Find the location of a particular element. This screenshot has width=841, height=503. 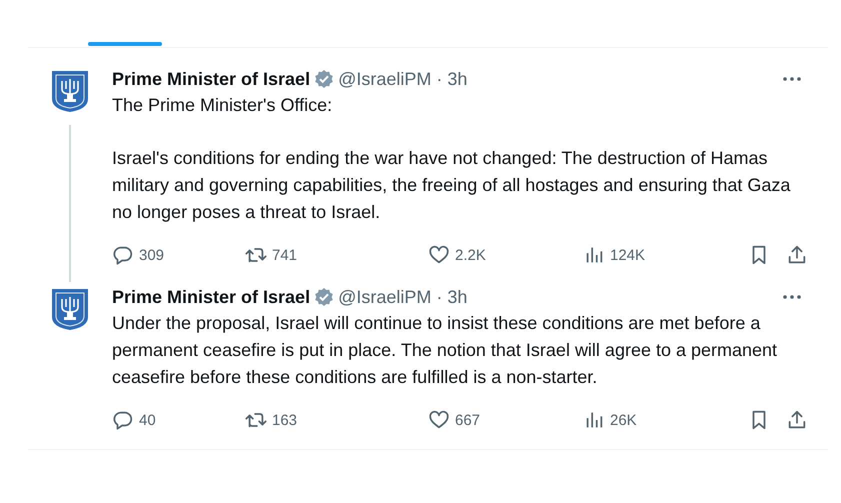

post-text: Under the proposal, Israel will continue to insist these conditions are met before a permanent ceasefire is put in place. The notion that Israel will agree to a permanent ceasefire before these conditions are fulfilled is a non-starter. is located at coordinates (445, 350).